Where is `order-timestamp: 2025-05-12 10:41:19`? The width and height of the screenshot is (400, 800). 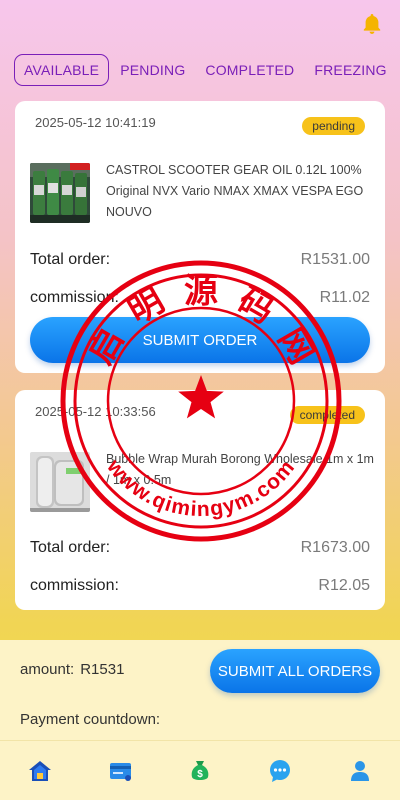
order-timestamp: 2025-05-12 10:41:19 is located at coordinates (95, 122).